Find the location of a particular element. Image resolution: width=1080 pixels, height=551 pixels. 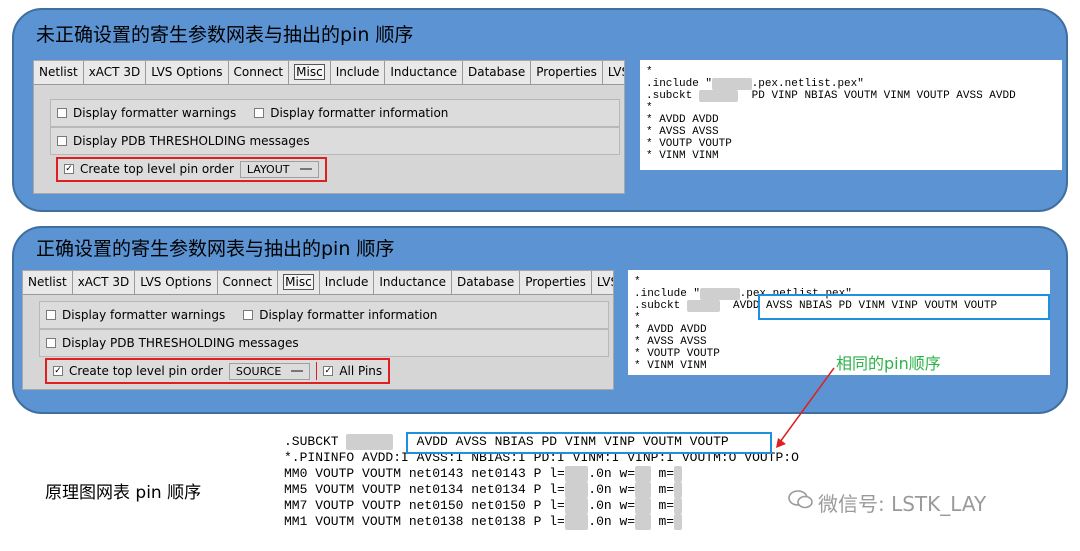

schematic-pin-order-highlight is located at coordinates (589, 443).